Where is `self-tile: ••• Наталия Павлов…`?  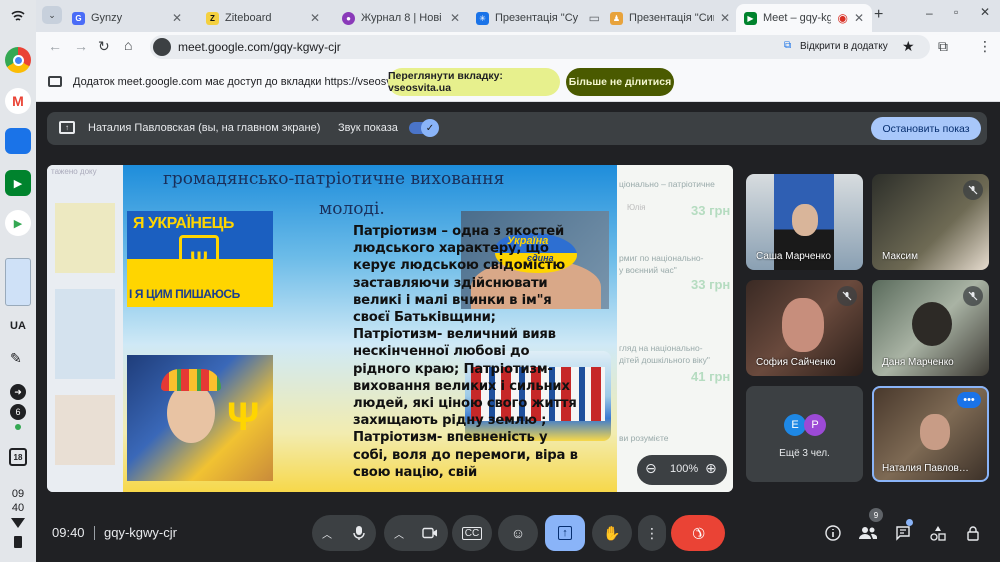 self-tile: ••• Наталия Павлов… is located at coordinates (930, 434).